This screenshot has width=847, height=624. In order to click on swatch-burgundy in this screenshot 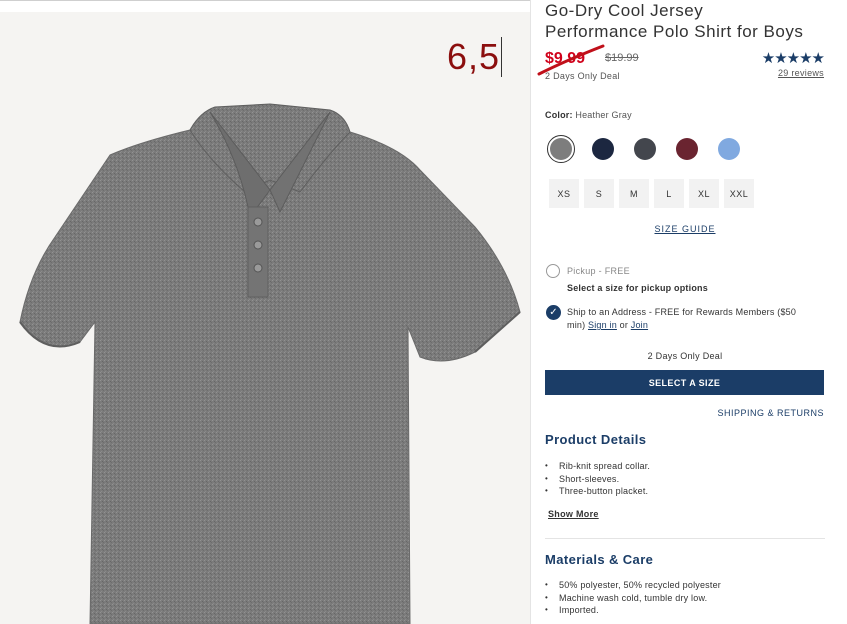, I will do `click(687, 149)`.